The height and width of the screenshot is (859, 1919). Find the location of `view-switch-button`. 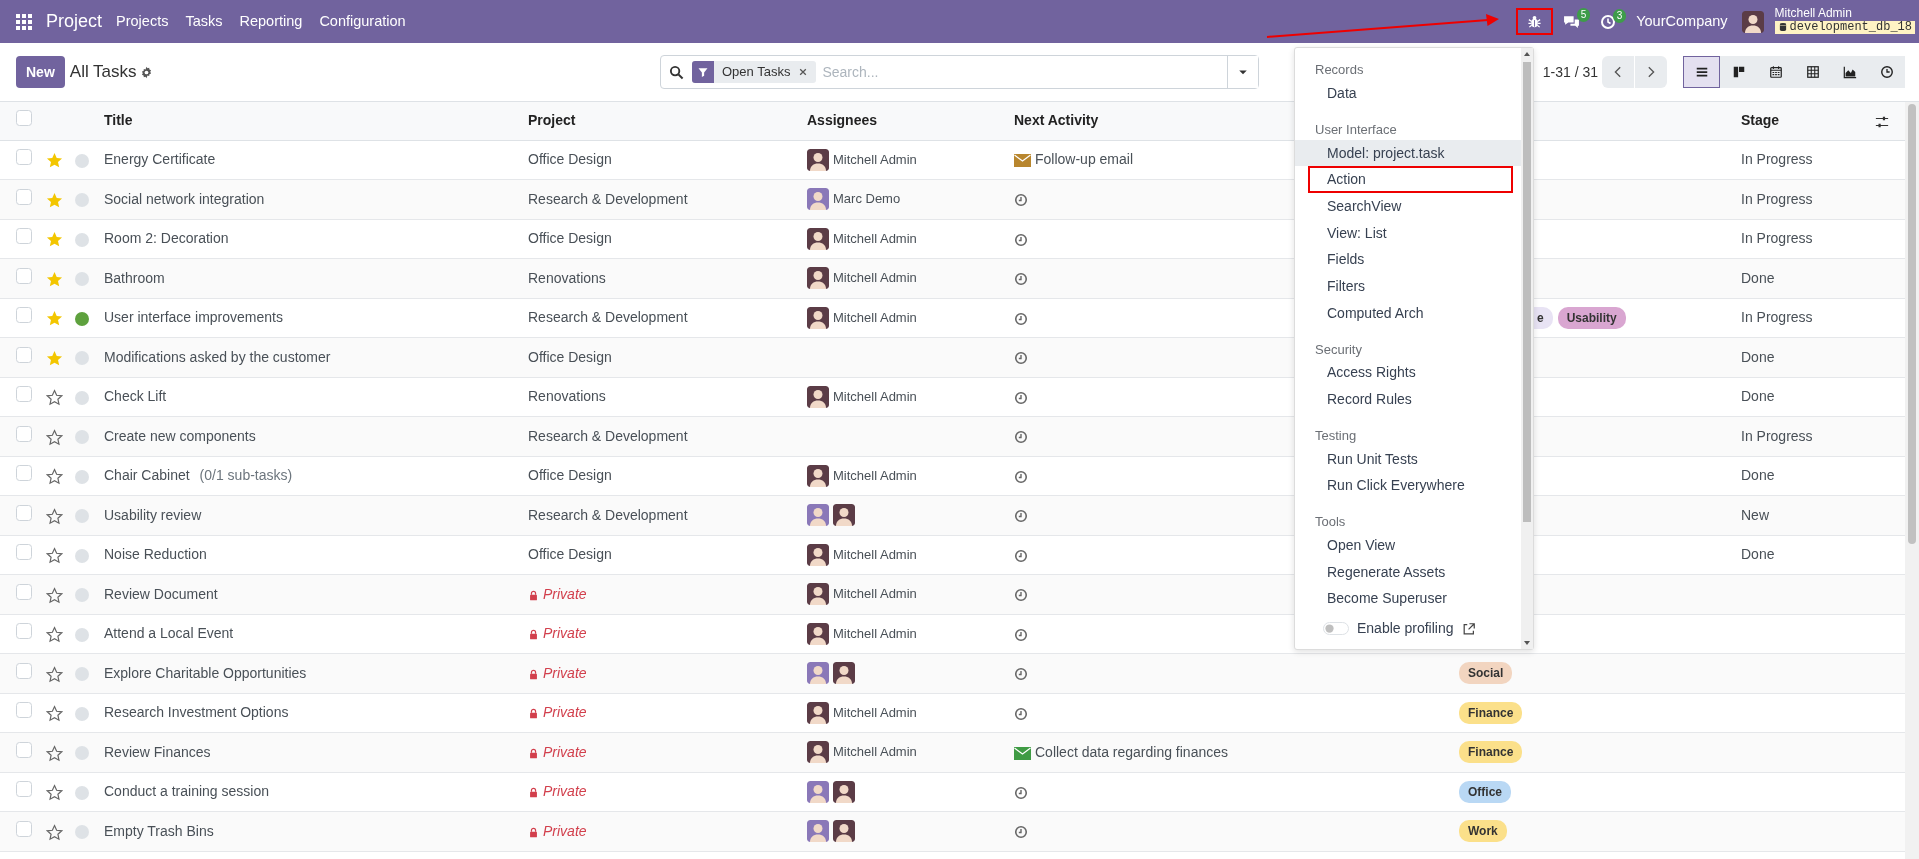

view-switch-button is located at coordinates (1701, 72).